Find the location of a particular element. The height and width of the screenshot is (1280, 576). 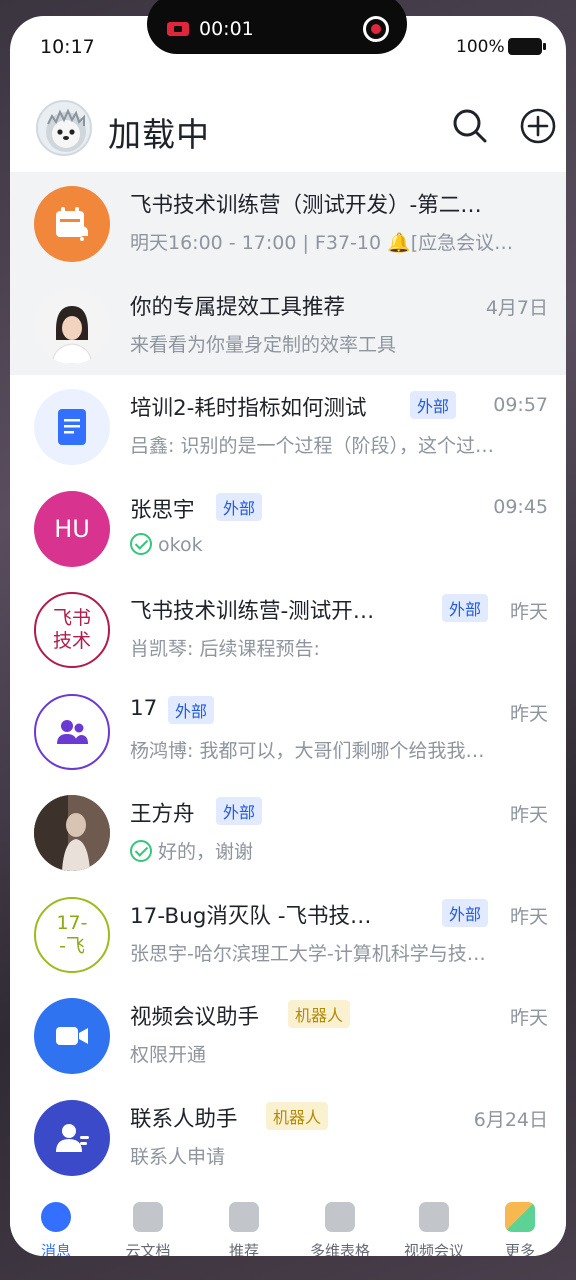

bottom-tab-bar: 消息 云文档 推荐 多维表格 视频会议 更多 is located at coordinates (288, 1224).